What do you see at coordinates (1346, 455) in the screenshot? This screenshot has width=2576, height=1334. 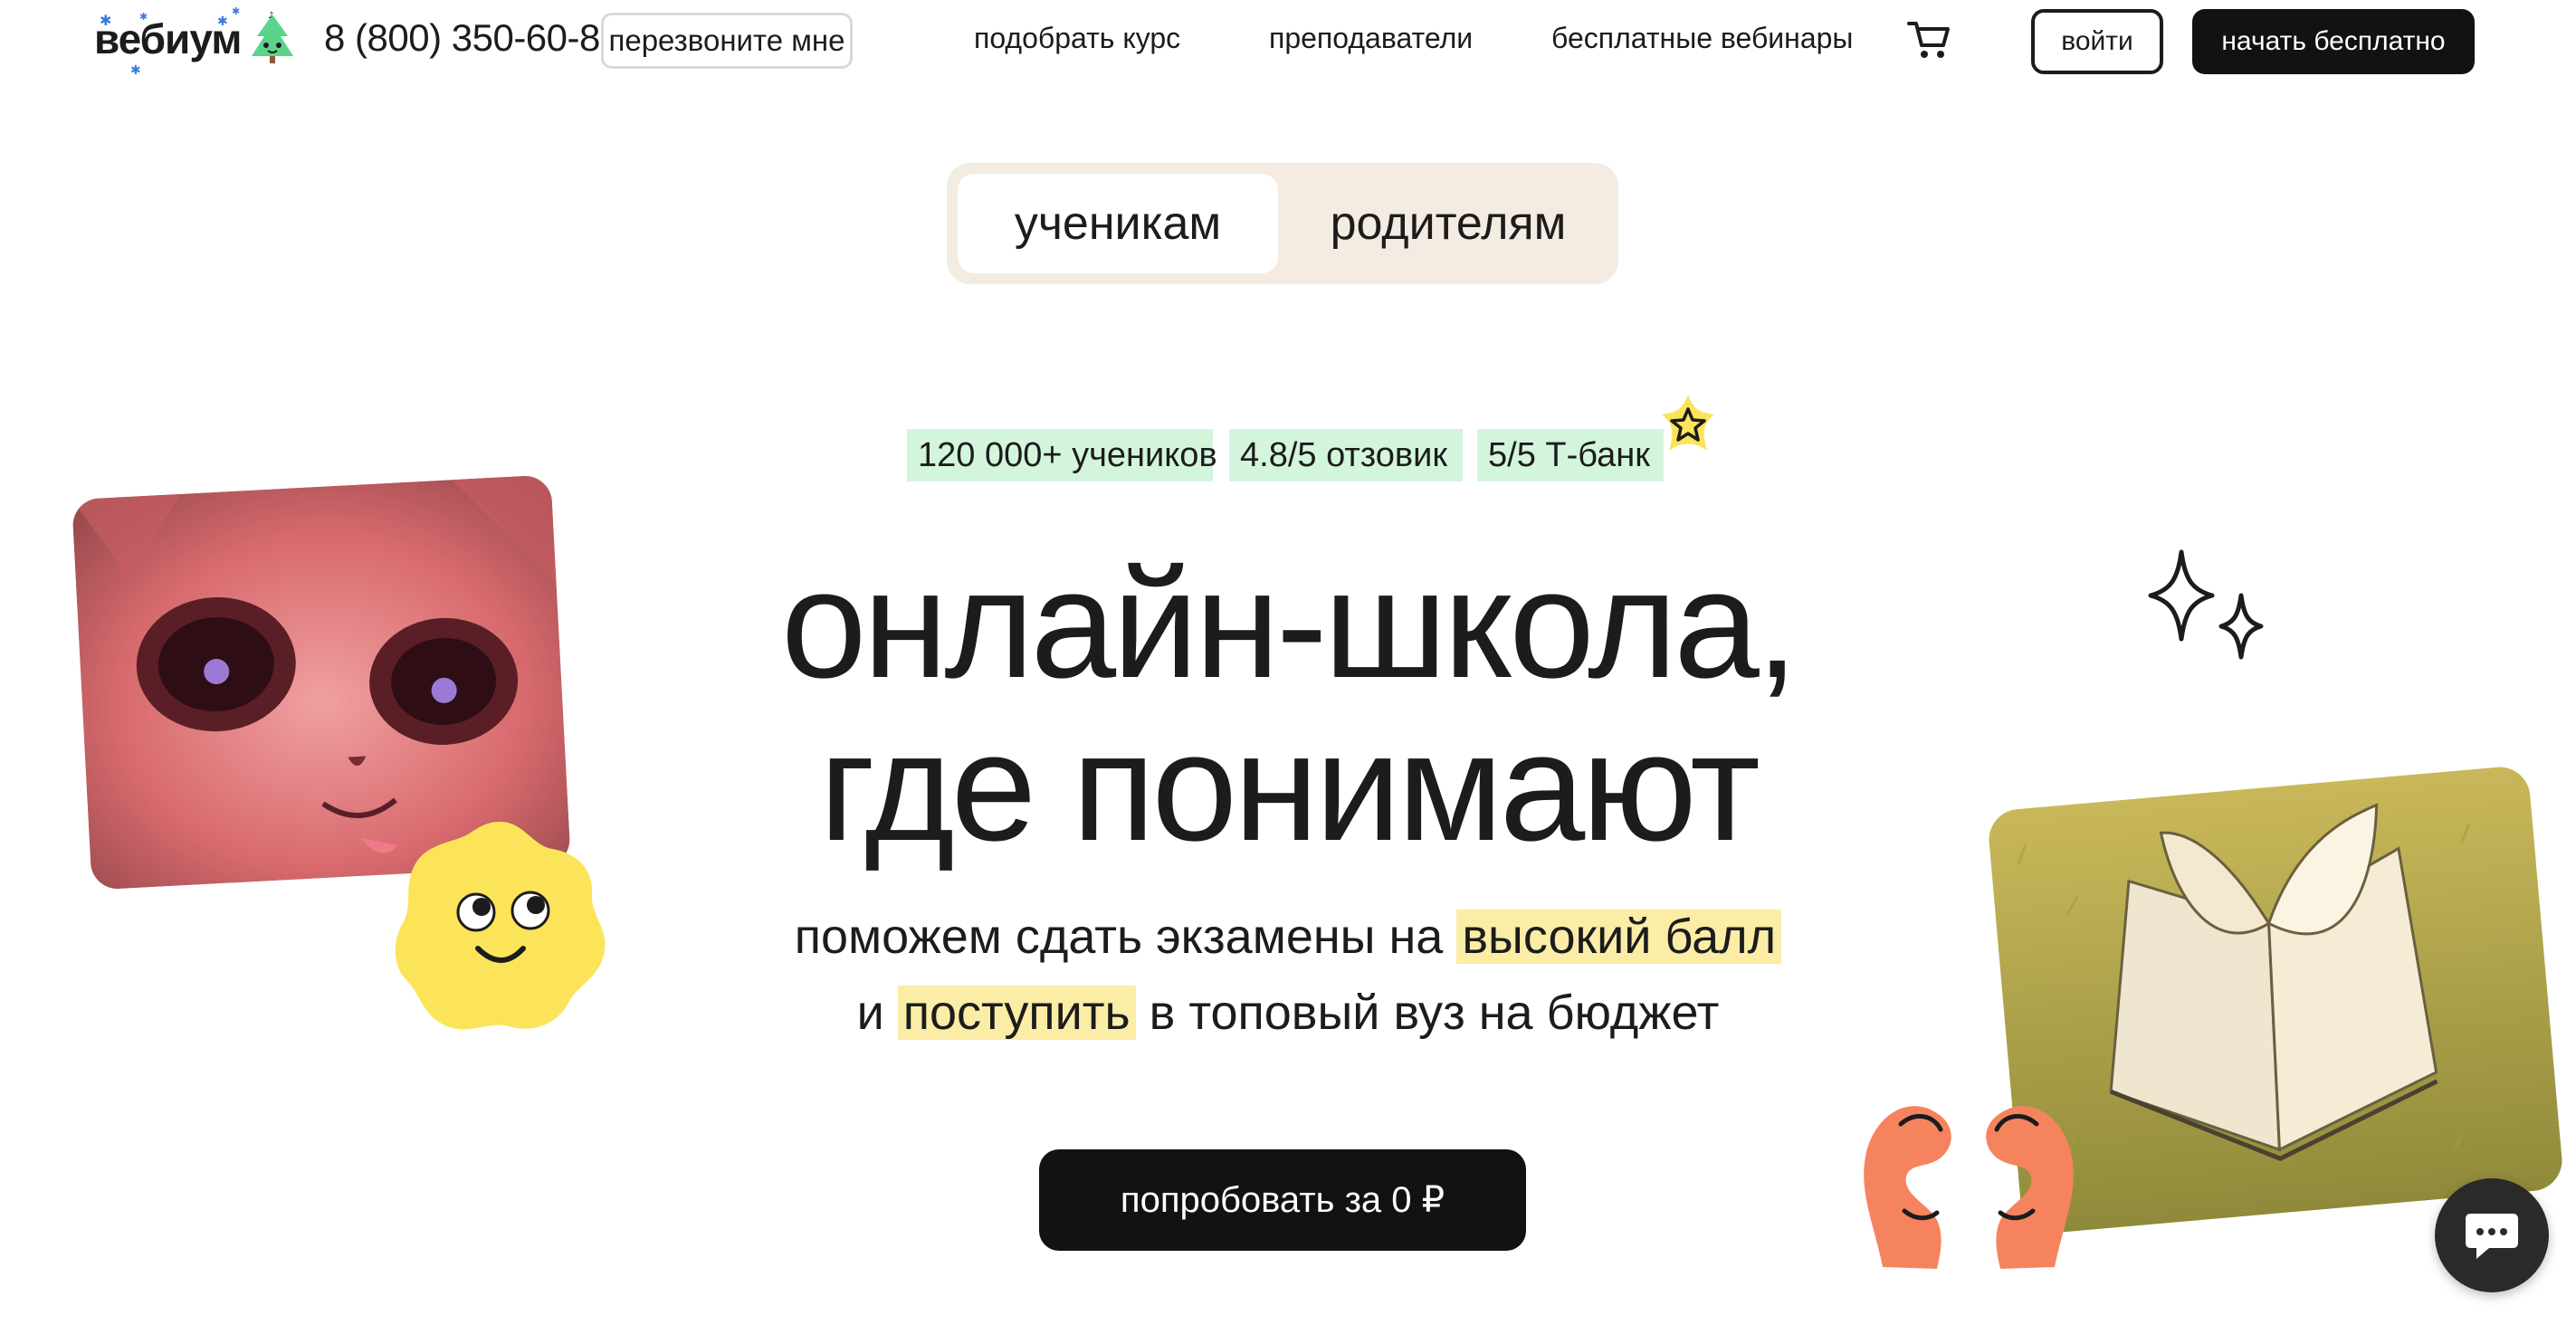 I see `stat-badge-otzovik: 4.8/5 отзовик` at bounding box center [1346, 455].